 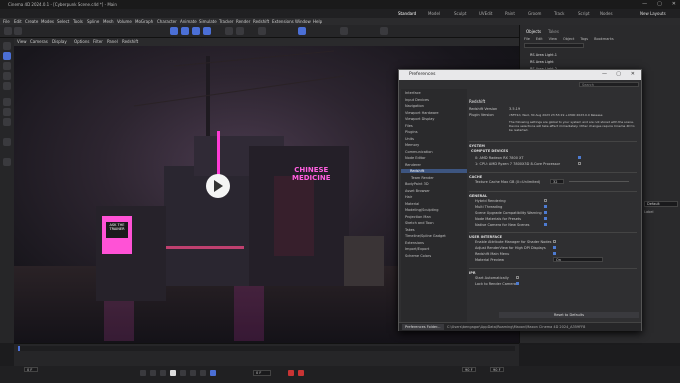 I want to click on model-mode-icon, so click(x=7, y=46).